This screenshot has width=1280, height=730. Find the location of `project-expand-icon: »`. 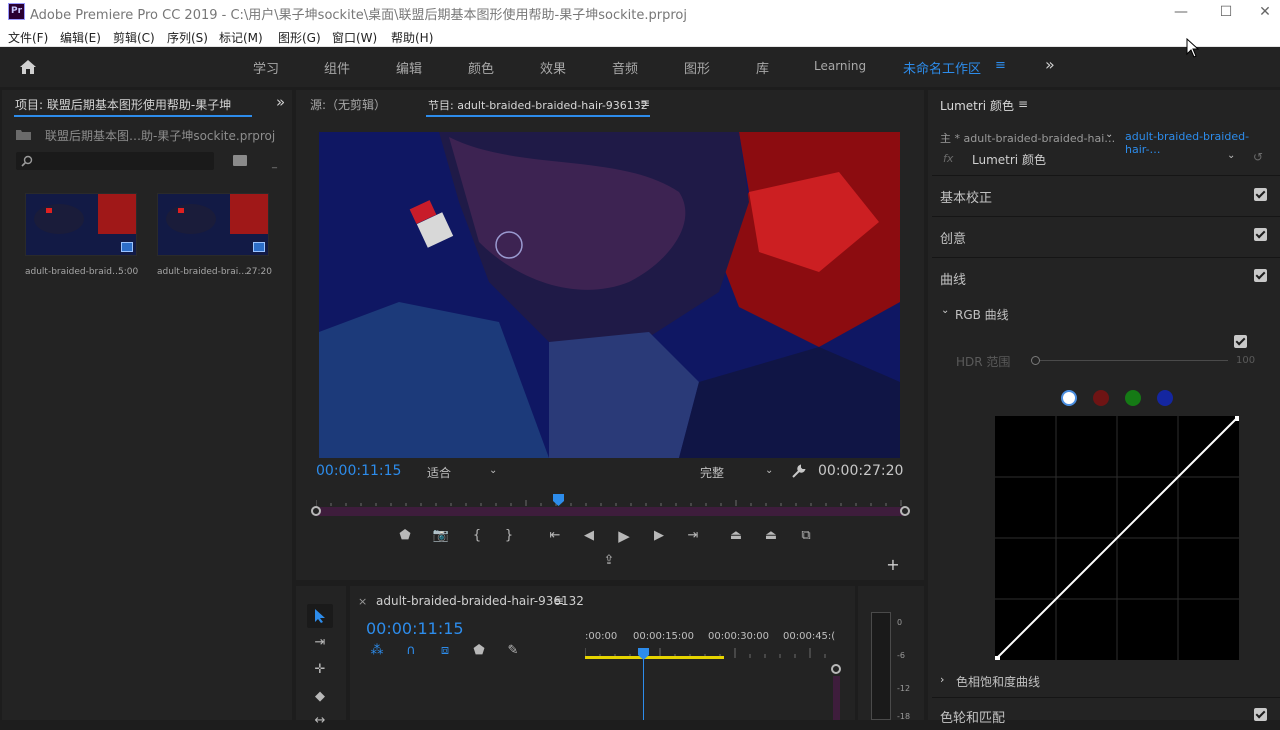

project-expand-icon: » is located at coordinates (280, 102).